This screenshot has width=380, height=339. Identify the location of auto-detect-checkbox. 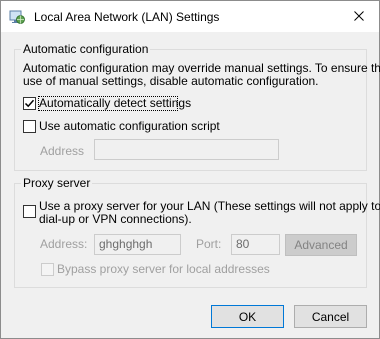
(29, 103).